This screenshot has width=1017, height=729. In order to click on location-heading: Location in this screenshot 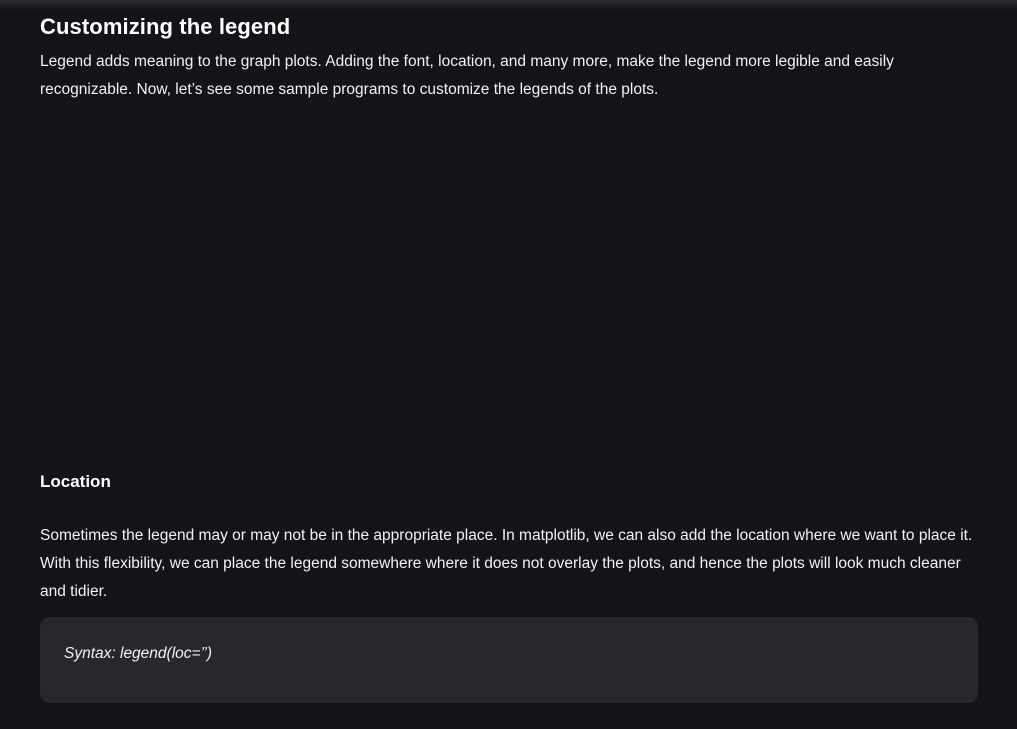, I will do `click(75, 481)`.